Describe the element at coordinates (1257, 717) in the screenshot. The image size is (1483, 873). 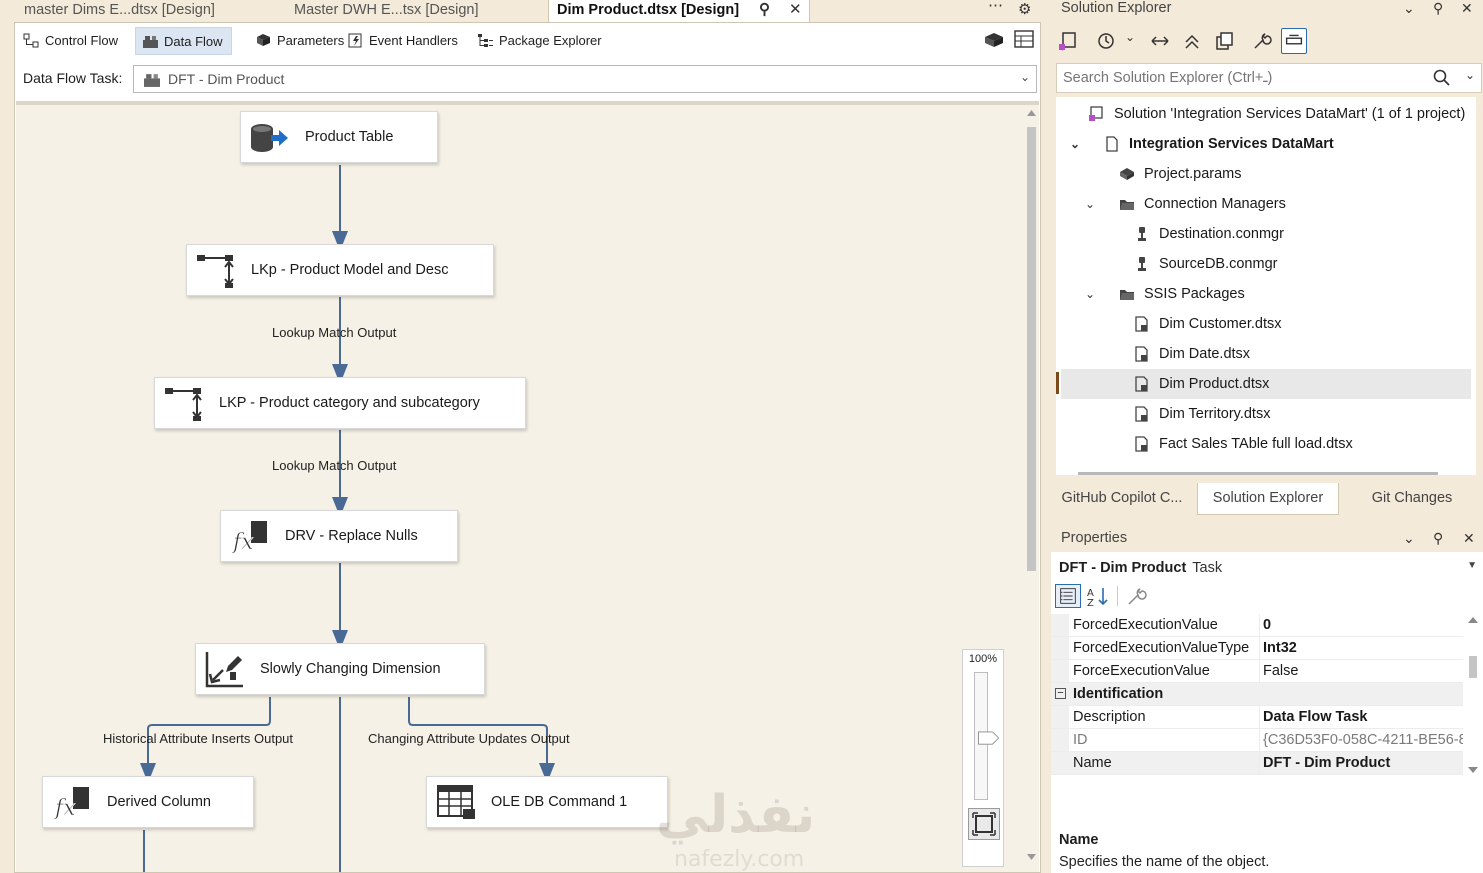
I see `property-row-description: Description Data Flow Task` at that location.